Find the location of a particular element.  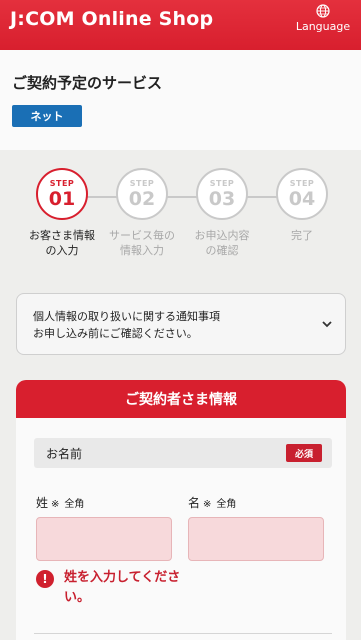

step-3: STEP 03 お申込内容 の確認 is located at coordinates (222, 213).